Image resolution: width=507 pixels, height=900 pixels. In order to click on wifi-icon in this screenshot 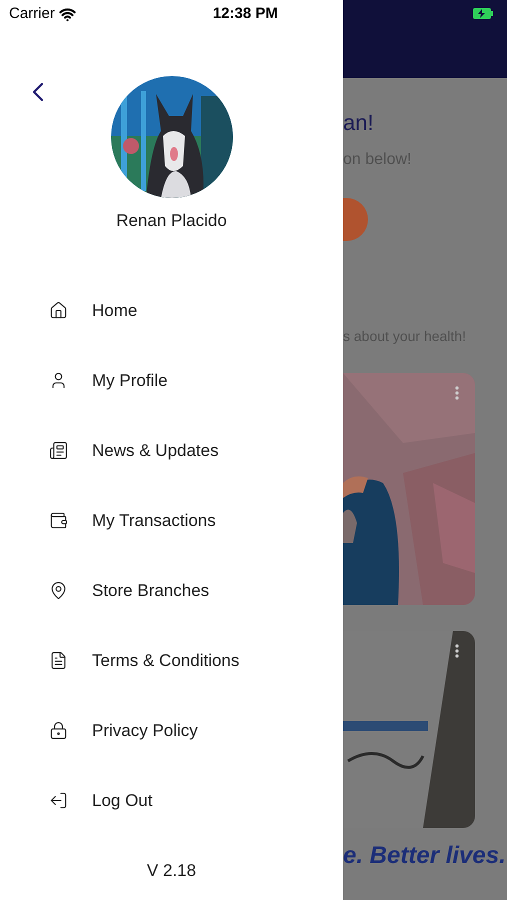, I will do `click(67, 14)`.